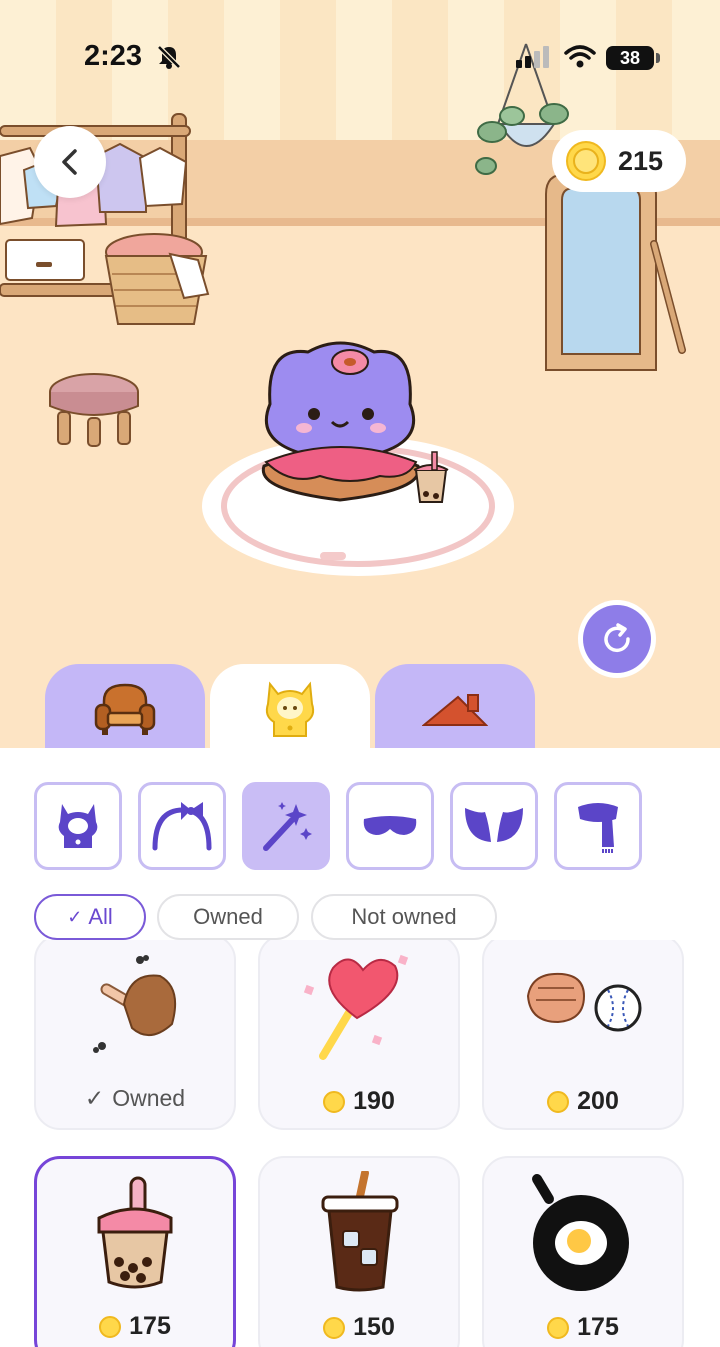 Image resolution: width=720 pixels, height=1347 pixels. Describe the element at coordinates (583, 1035) in the screenshot. I see `item-card-baseball-glove: 200` at that location.